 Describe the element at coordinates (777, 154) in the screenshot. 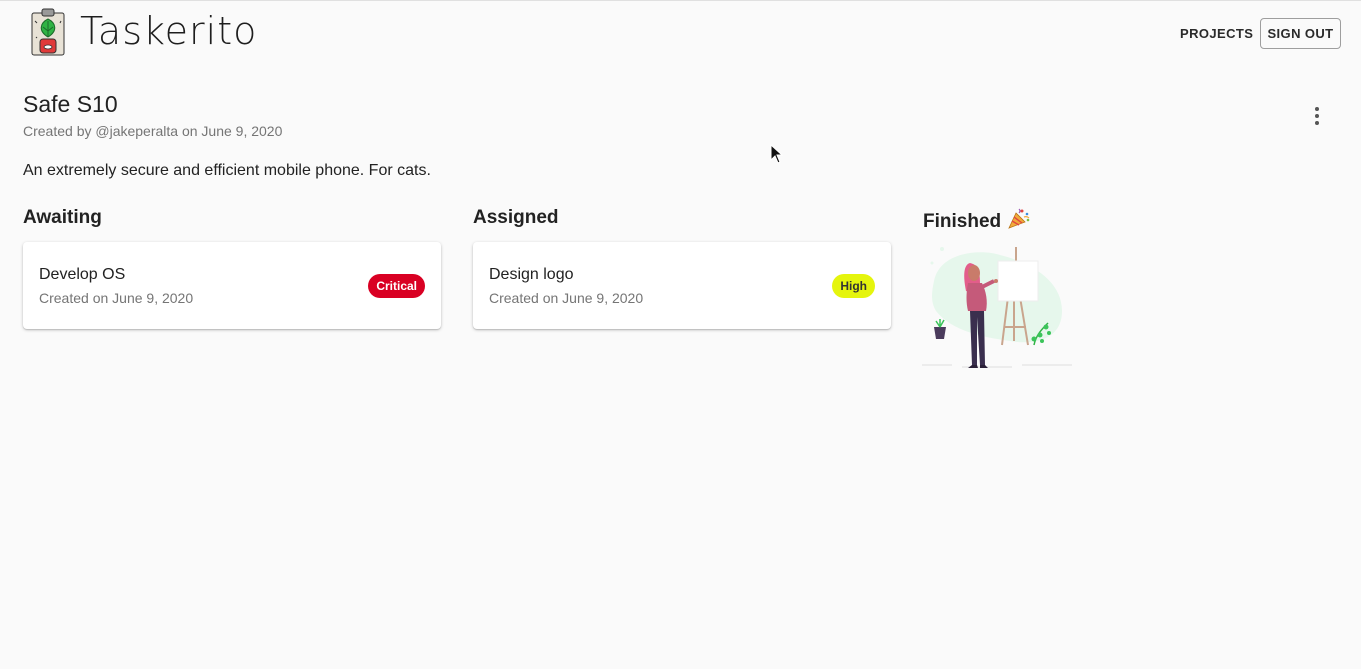

I see `mouse-cursor-icon` at that location.